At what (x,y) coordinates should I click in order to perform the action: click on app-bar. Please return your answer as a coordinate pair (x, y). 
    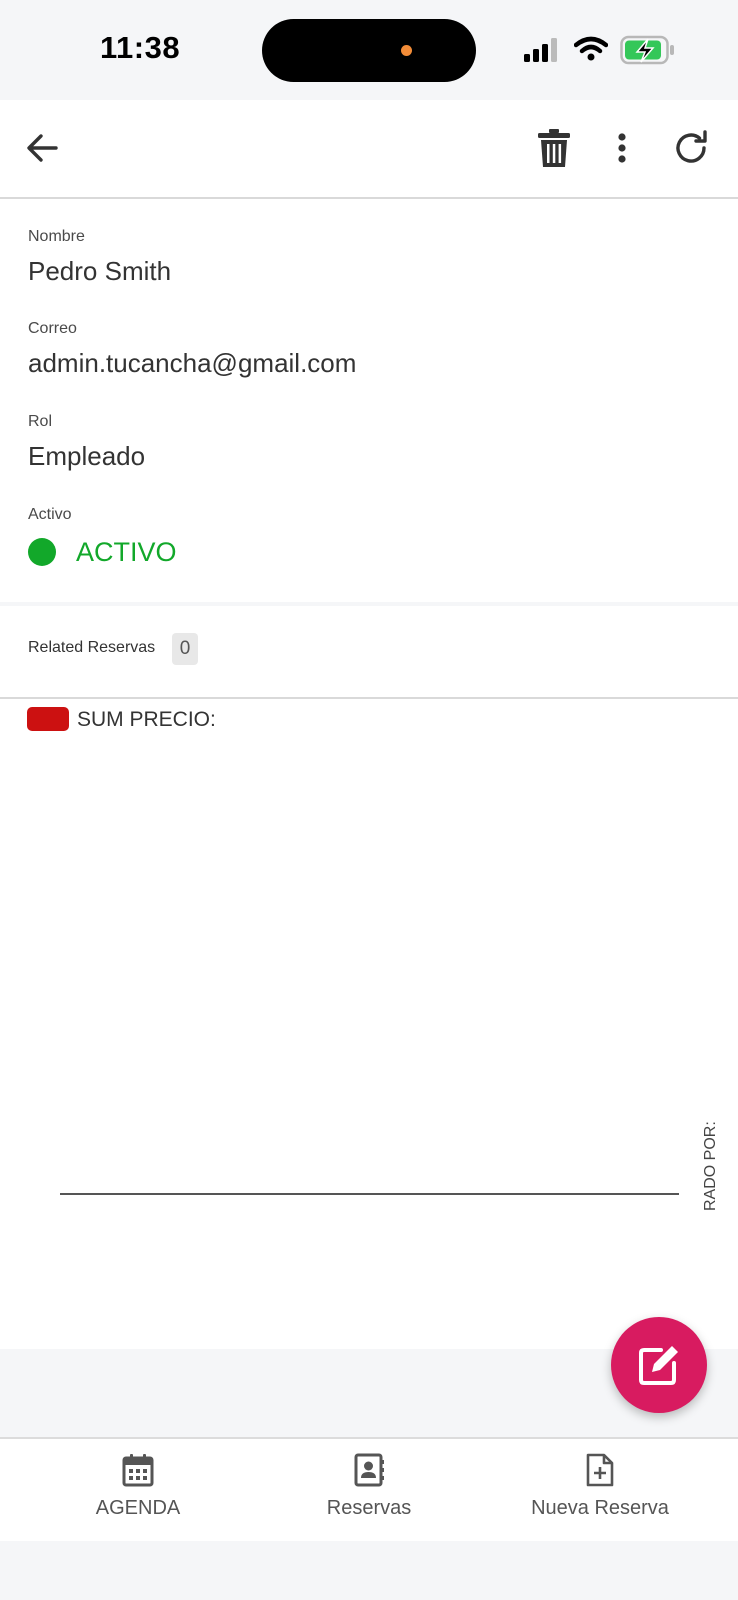
    Looking at the image, I should click on (369, 149).